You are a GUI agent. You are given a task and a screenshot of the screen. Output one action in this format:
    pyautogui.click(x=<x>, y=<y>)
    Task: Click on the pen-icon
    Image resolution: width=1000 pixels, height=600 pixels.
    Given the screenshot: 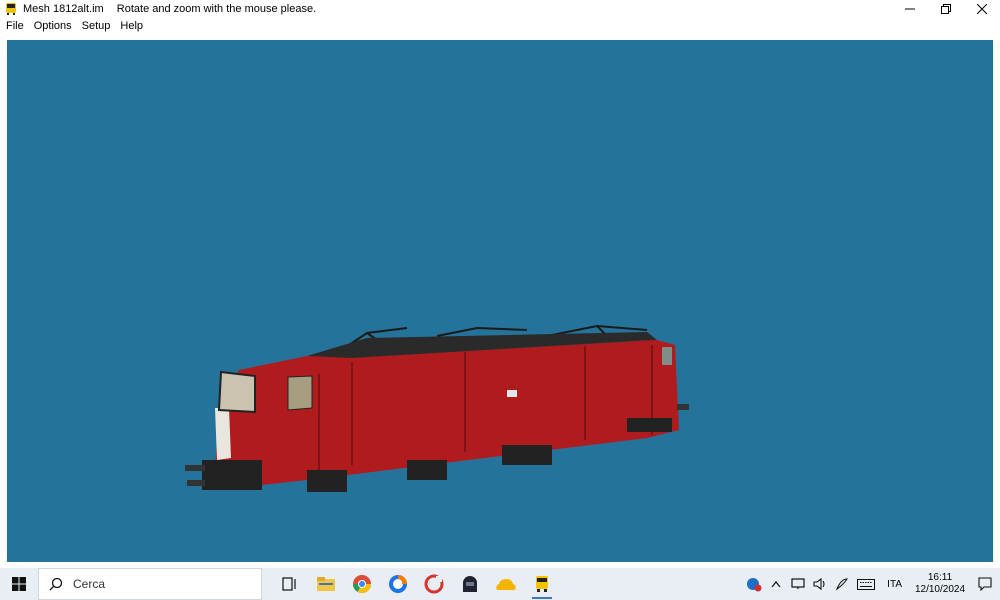 What is the action you would take?
    pyautogui.click(x=842, y=584)
    